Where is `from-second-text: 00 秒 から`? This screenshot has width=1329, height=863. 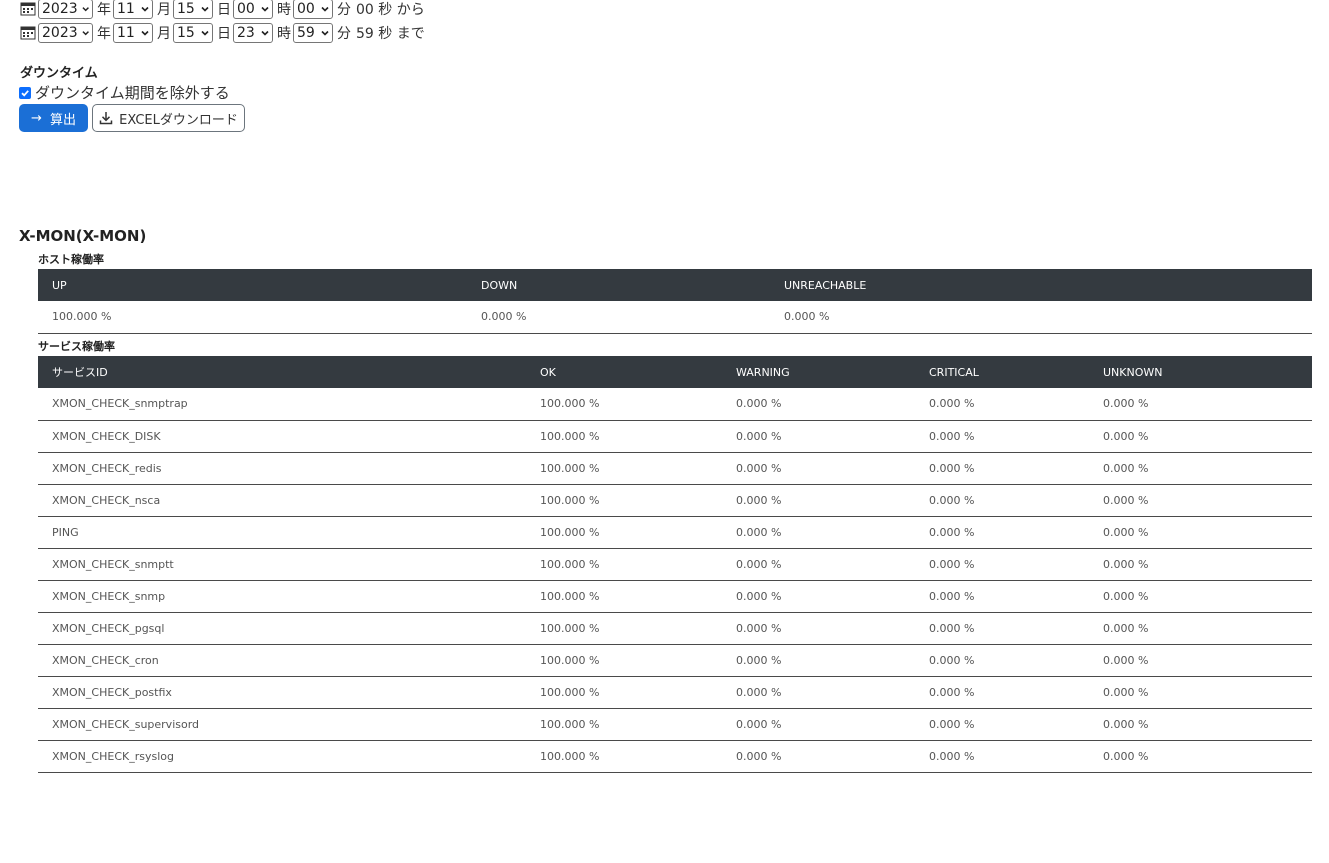 from-second-text: 00 秒 から is located at coordinates (390, 10).